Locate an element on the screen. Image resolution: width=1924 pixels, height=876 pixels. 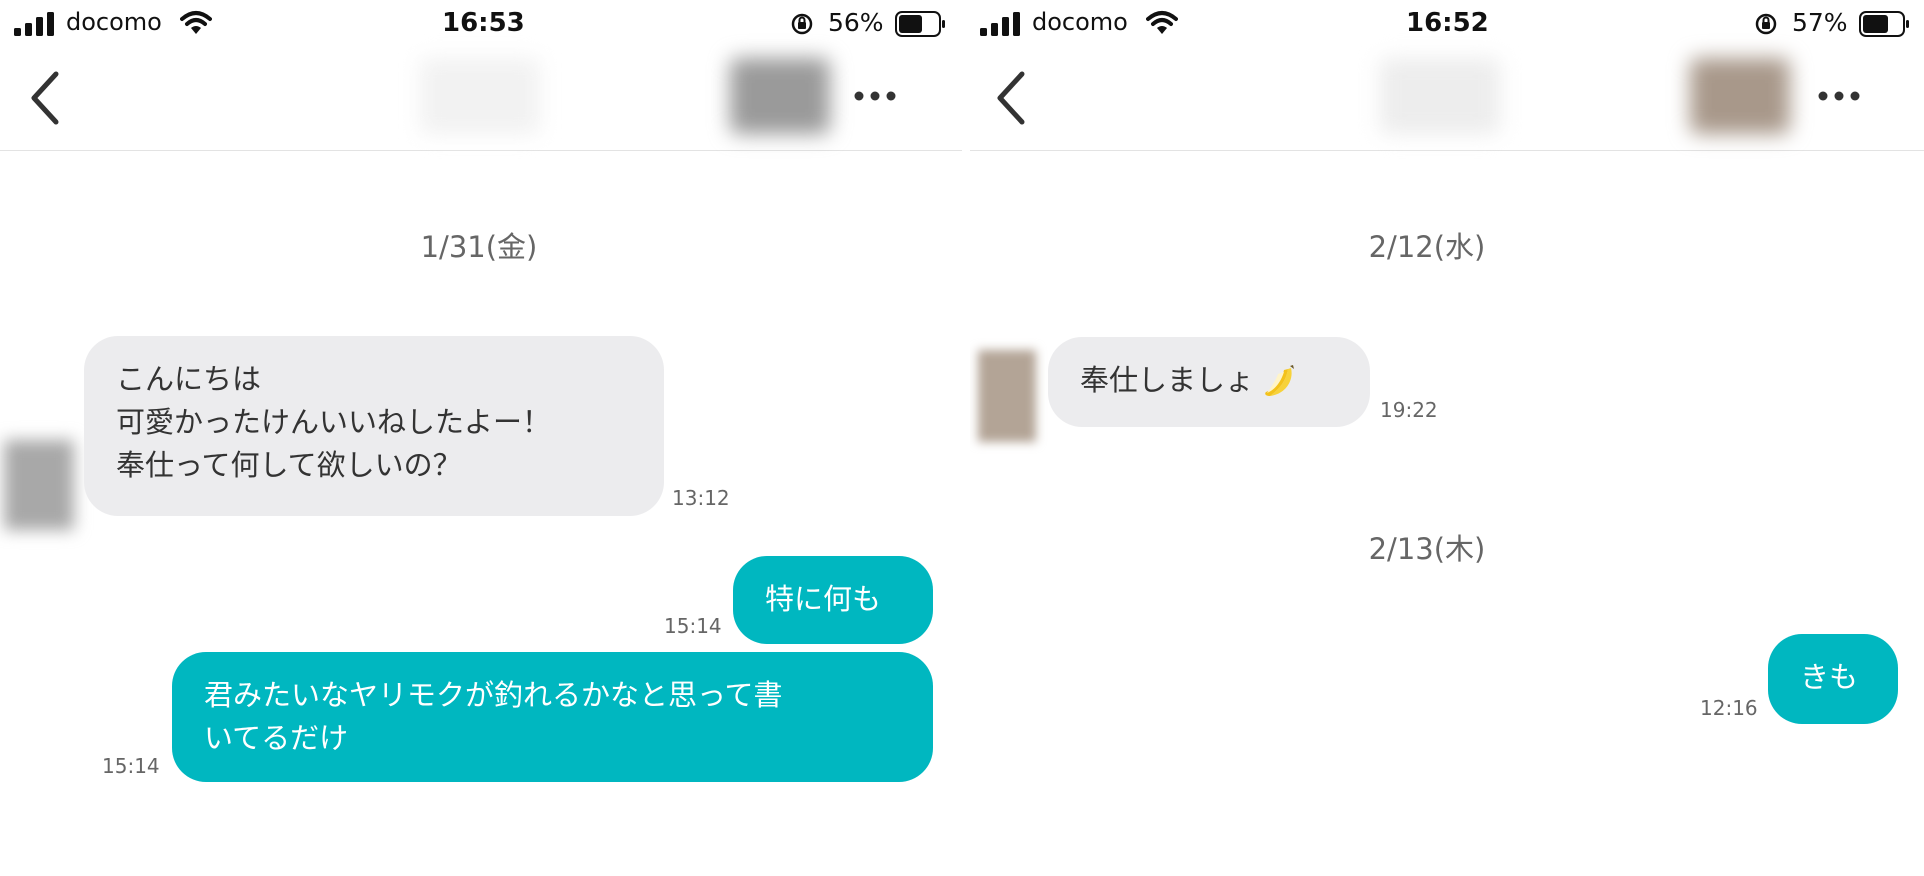
date-separator: 2/13(木) is located at coordinates (1427, 549).